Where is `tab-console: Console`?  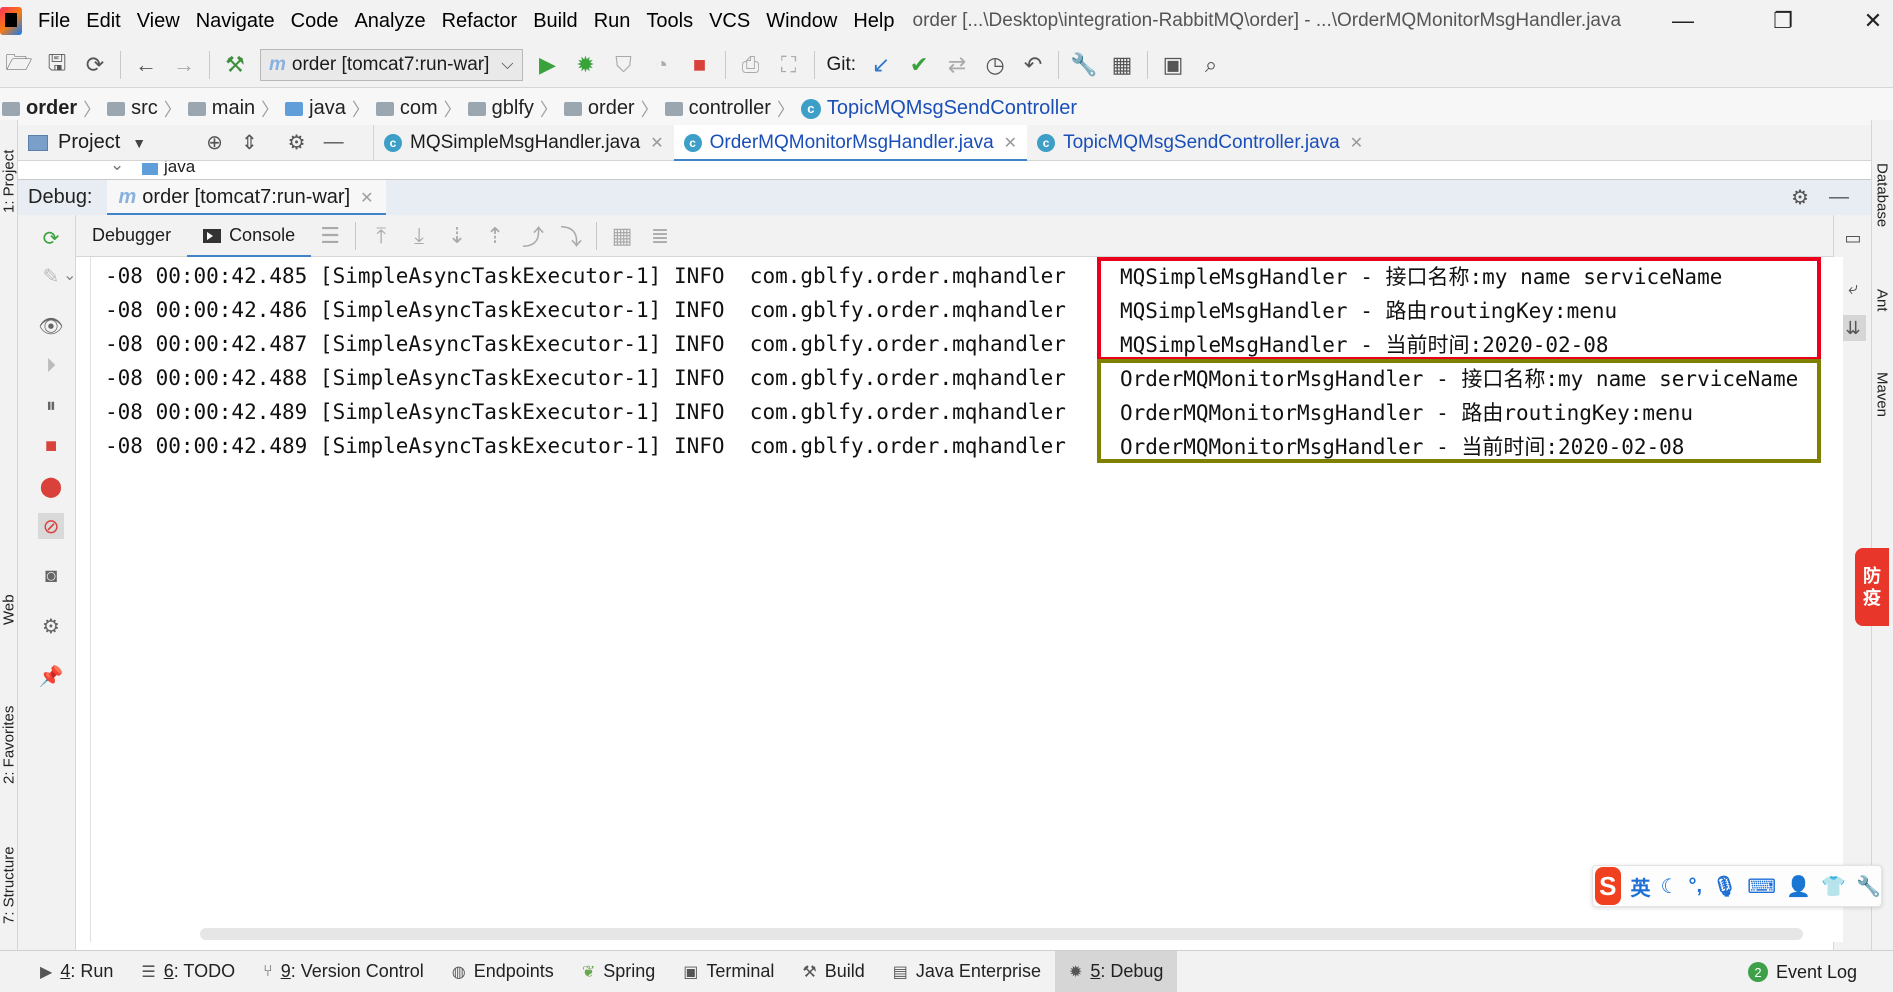
tab-console: Console is located at coordinates (249, 236).